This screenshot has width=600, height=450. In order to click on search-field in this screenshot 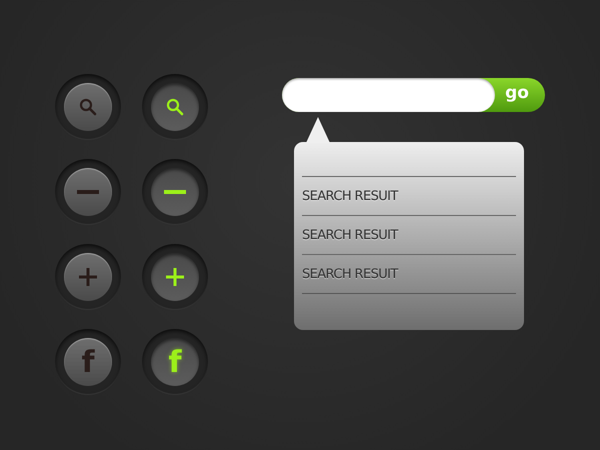, I will do `click(388, 95)`.